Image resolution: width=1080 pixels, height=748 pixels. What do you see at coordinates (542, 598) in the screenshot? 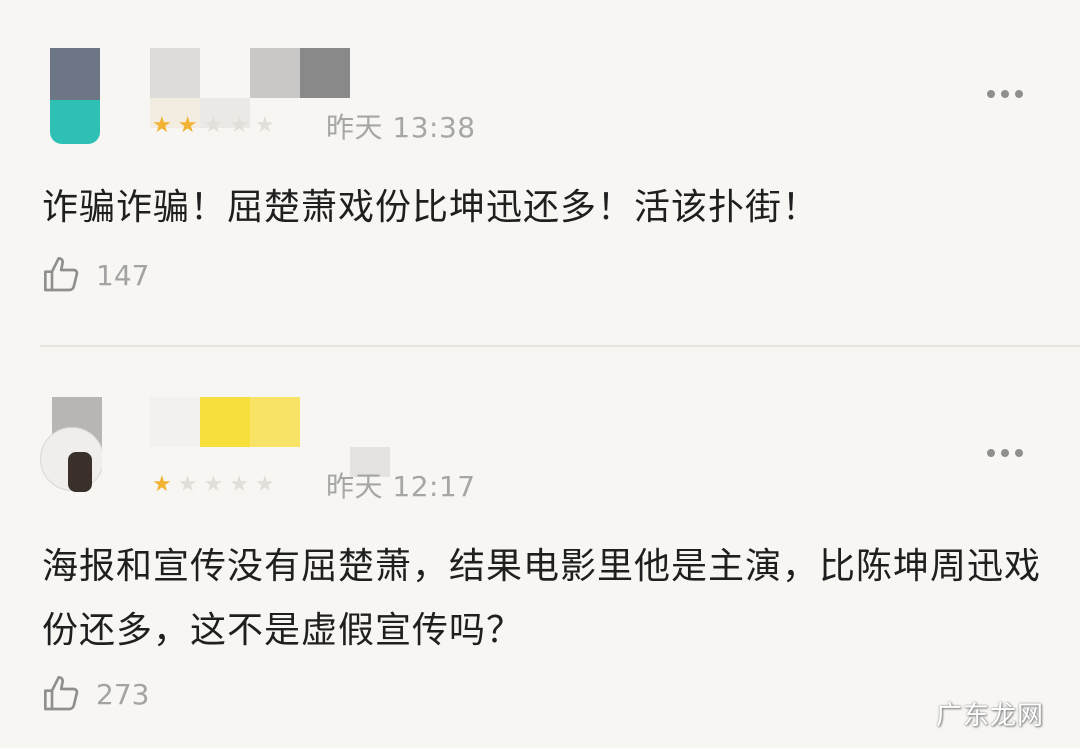
I see `comment-text: 海报和宣传没有屈楚萧，结果电影里他是主演，比陈坤周迅戏份还多，这不是虚假宣传吗？` at bounding box center [542, 598].